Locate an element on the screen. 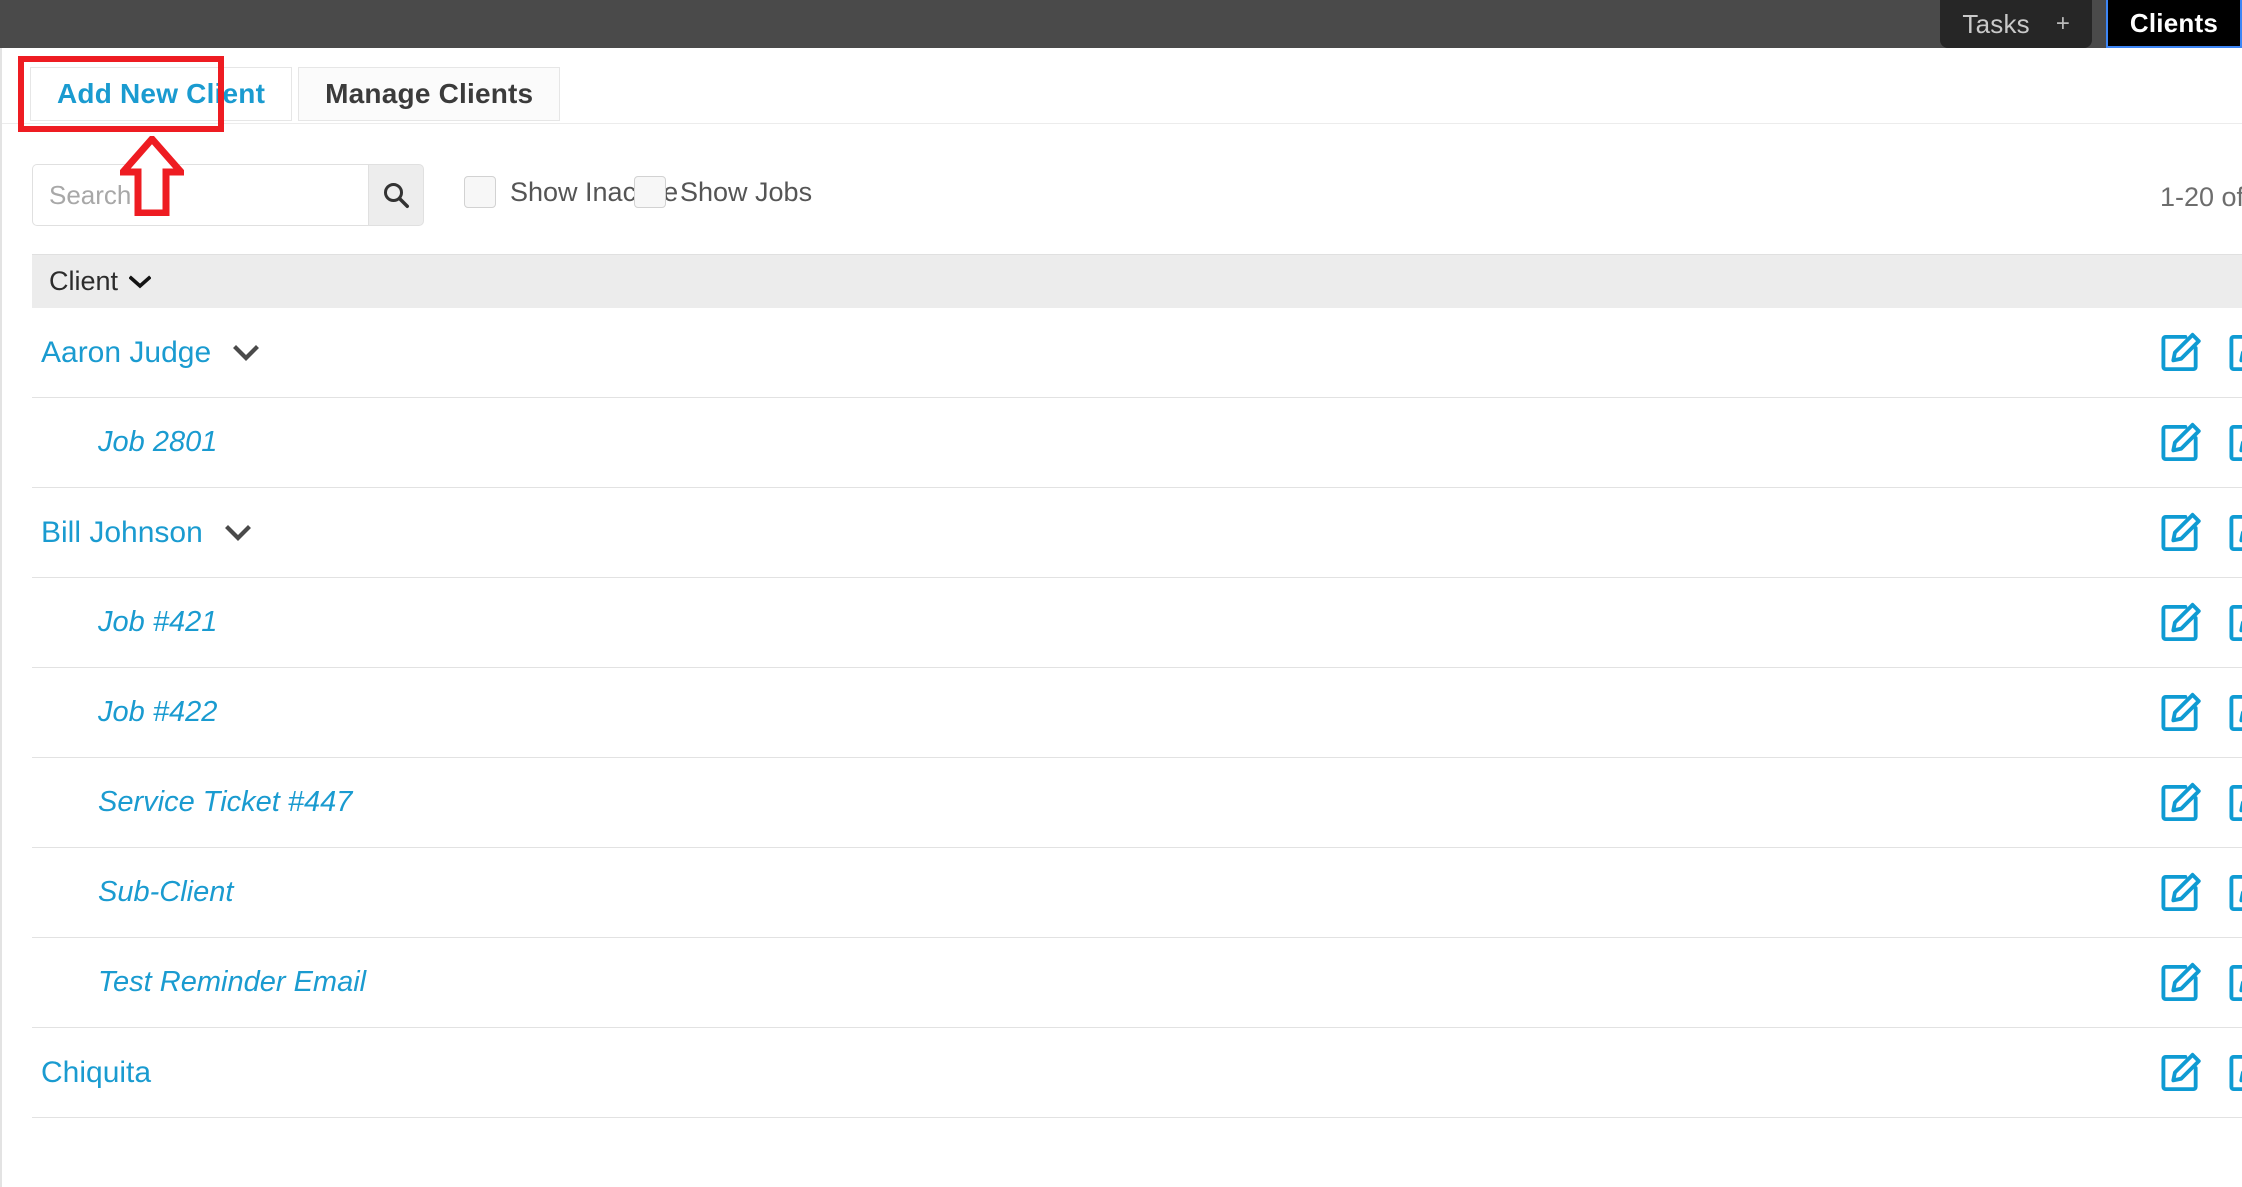  pagination-summary: 1-20 of is located at coordinates (2200, 197).